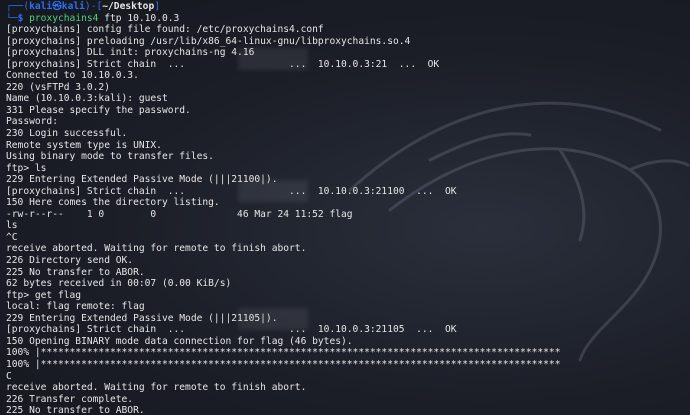 The width and height of the screenshot is (690, 415). What do you see at coordinates (157, 6) in the screenshot?
I see `prompt-close: ]` at bounding box center [157, 6].